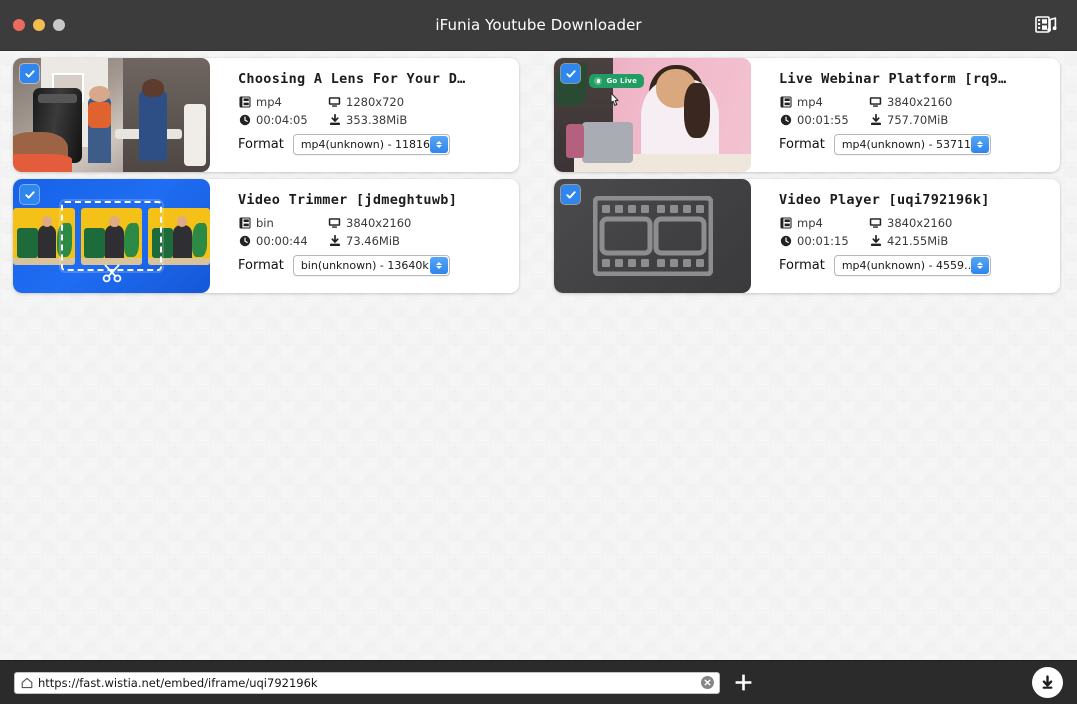  Describe the element at coordinates (371, 111) in the screenshot. I see `video-meta: mp4 1280x720 00:04:05 353.38MiB` at that location.